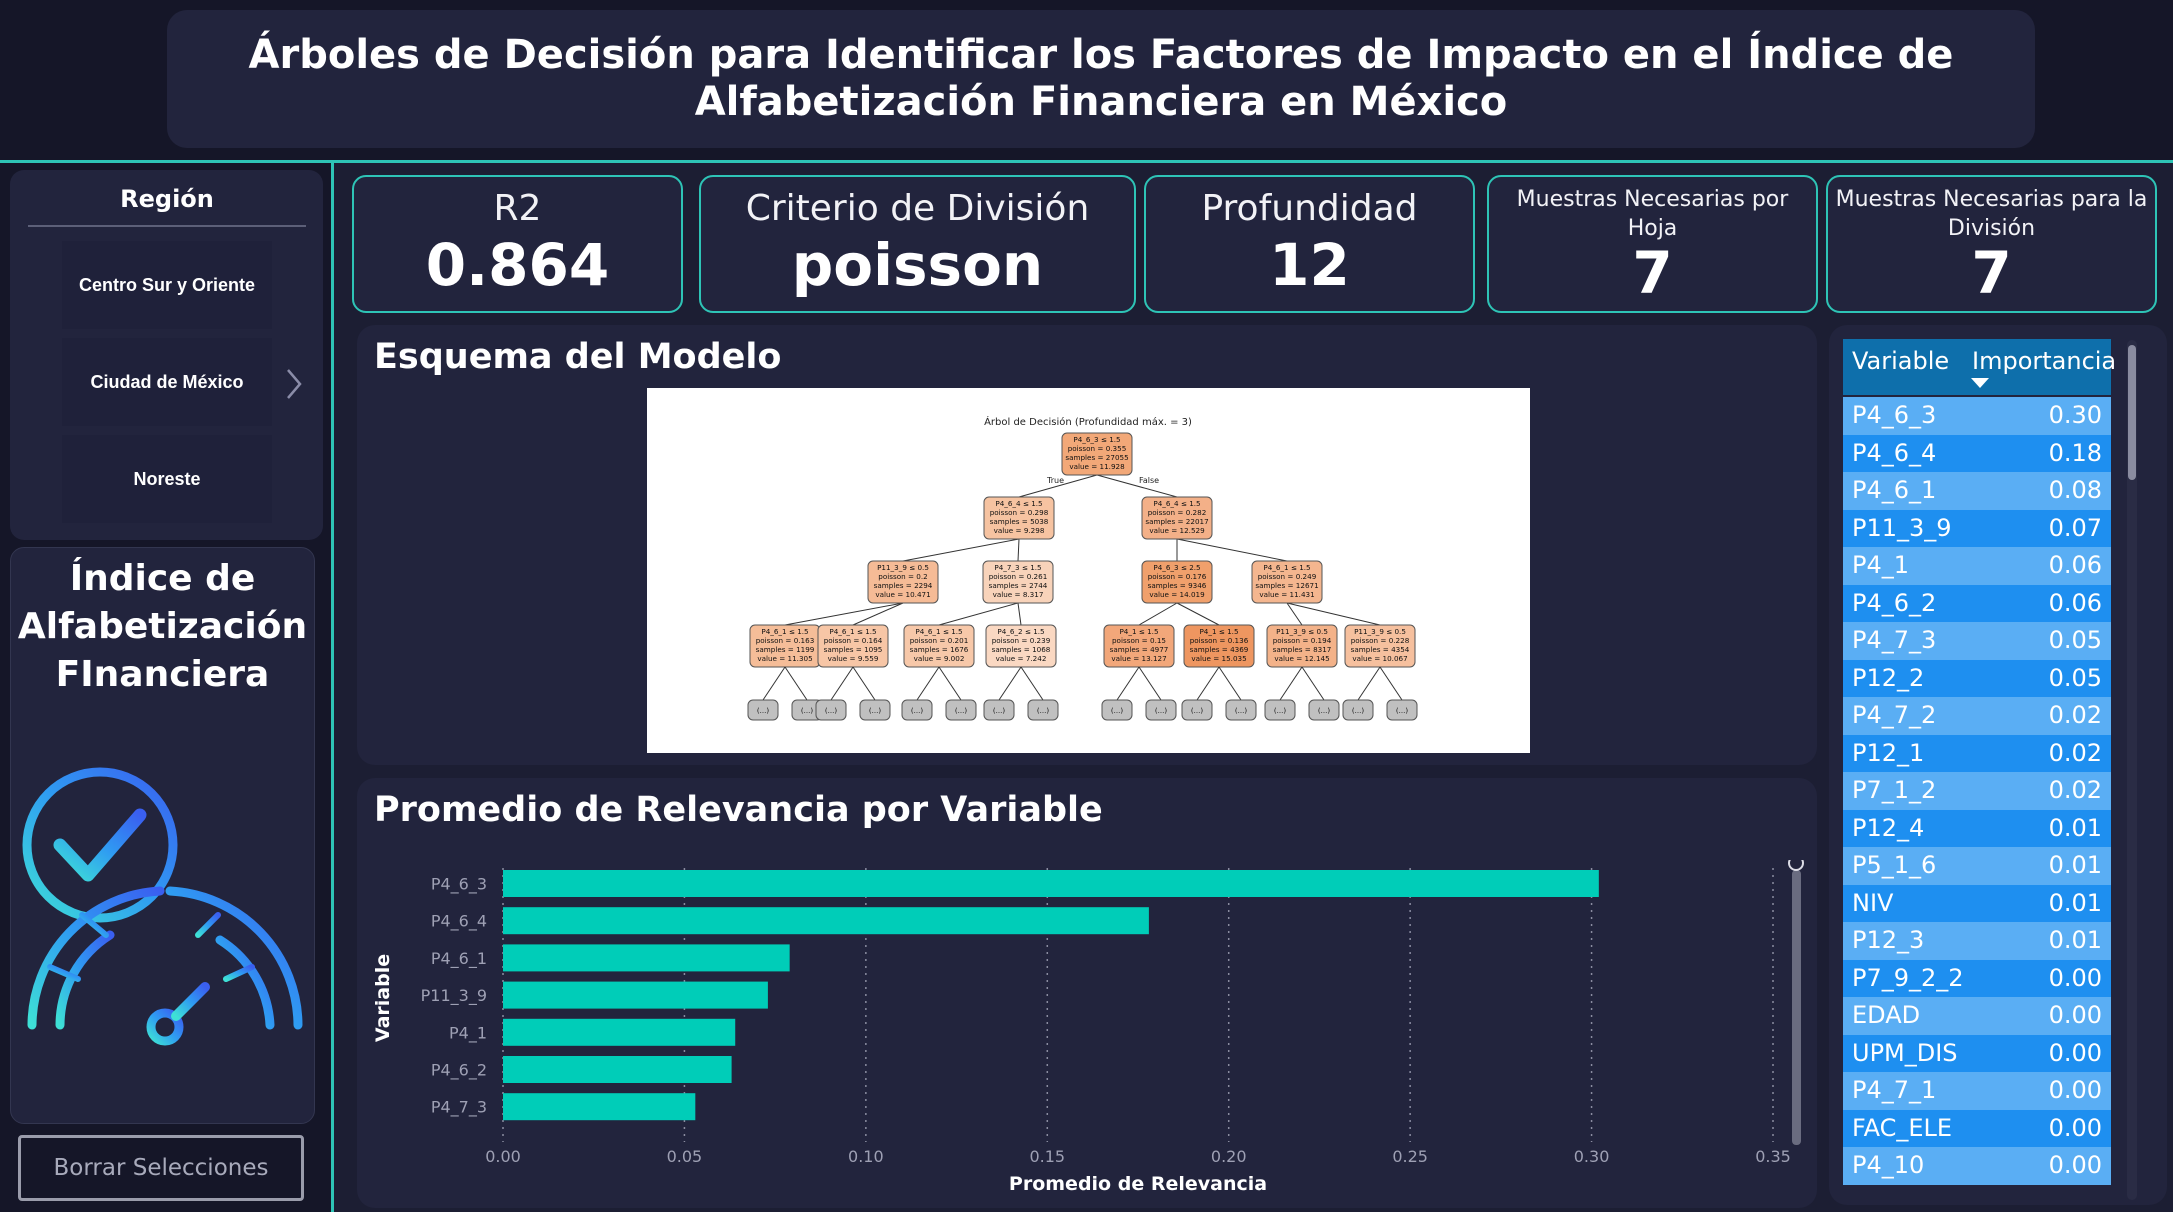  Describe the element at coordinates (1219, 649) in the screenshot. I see `tree-node-text: samples = 4369` at that location.